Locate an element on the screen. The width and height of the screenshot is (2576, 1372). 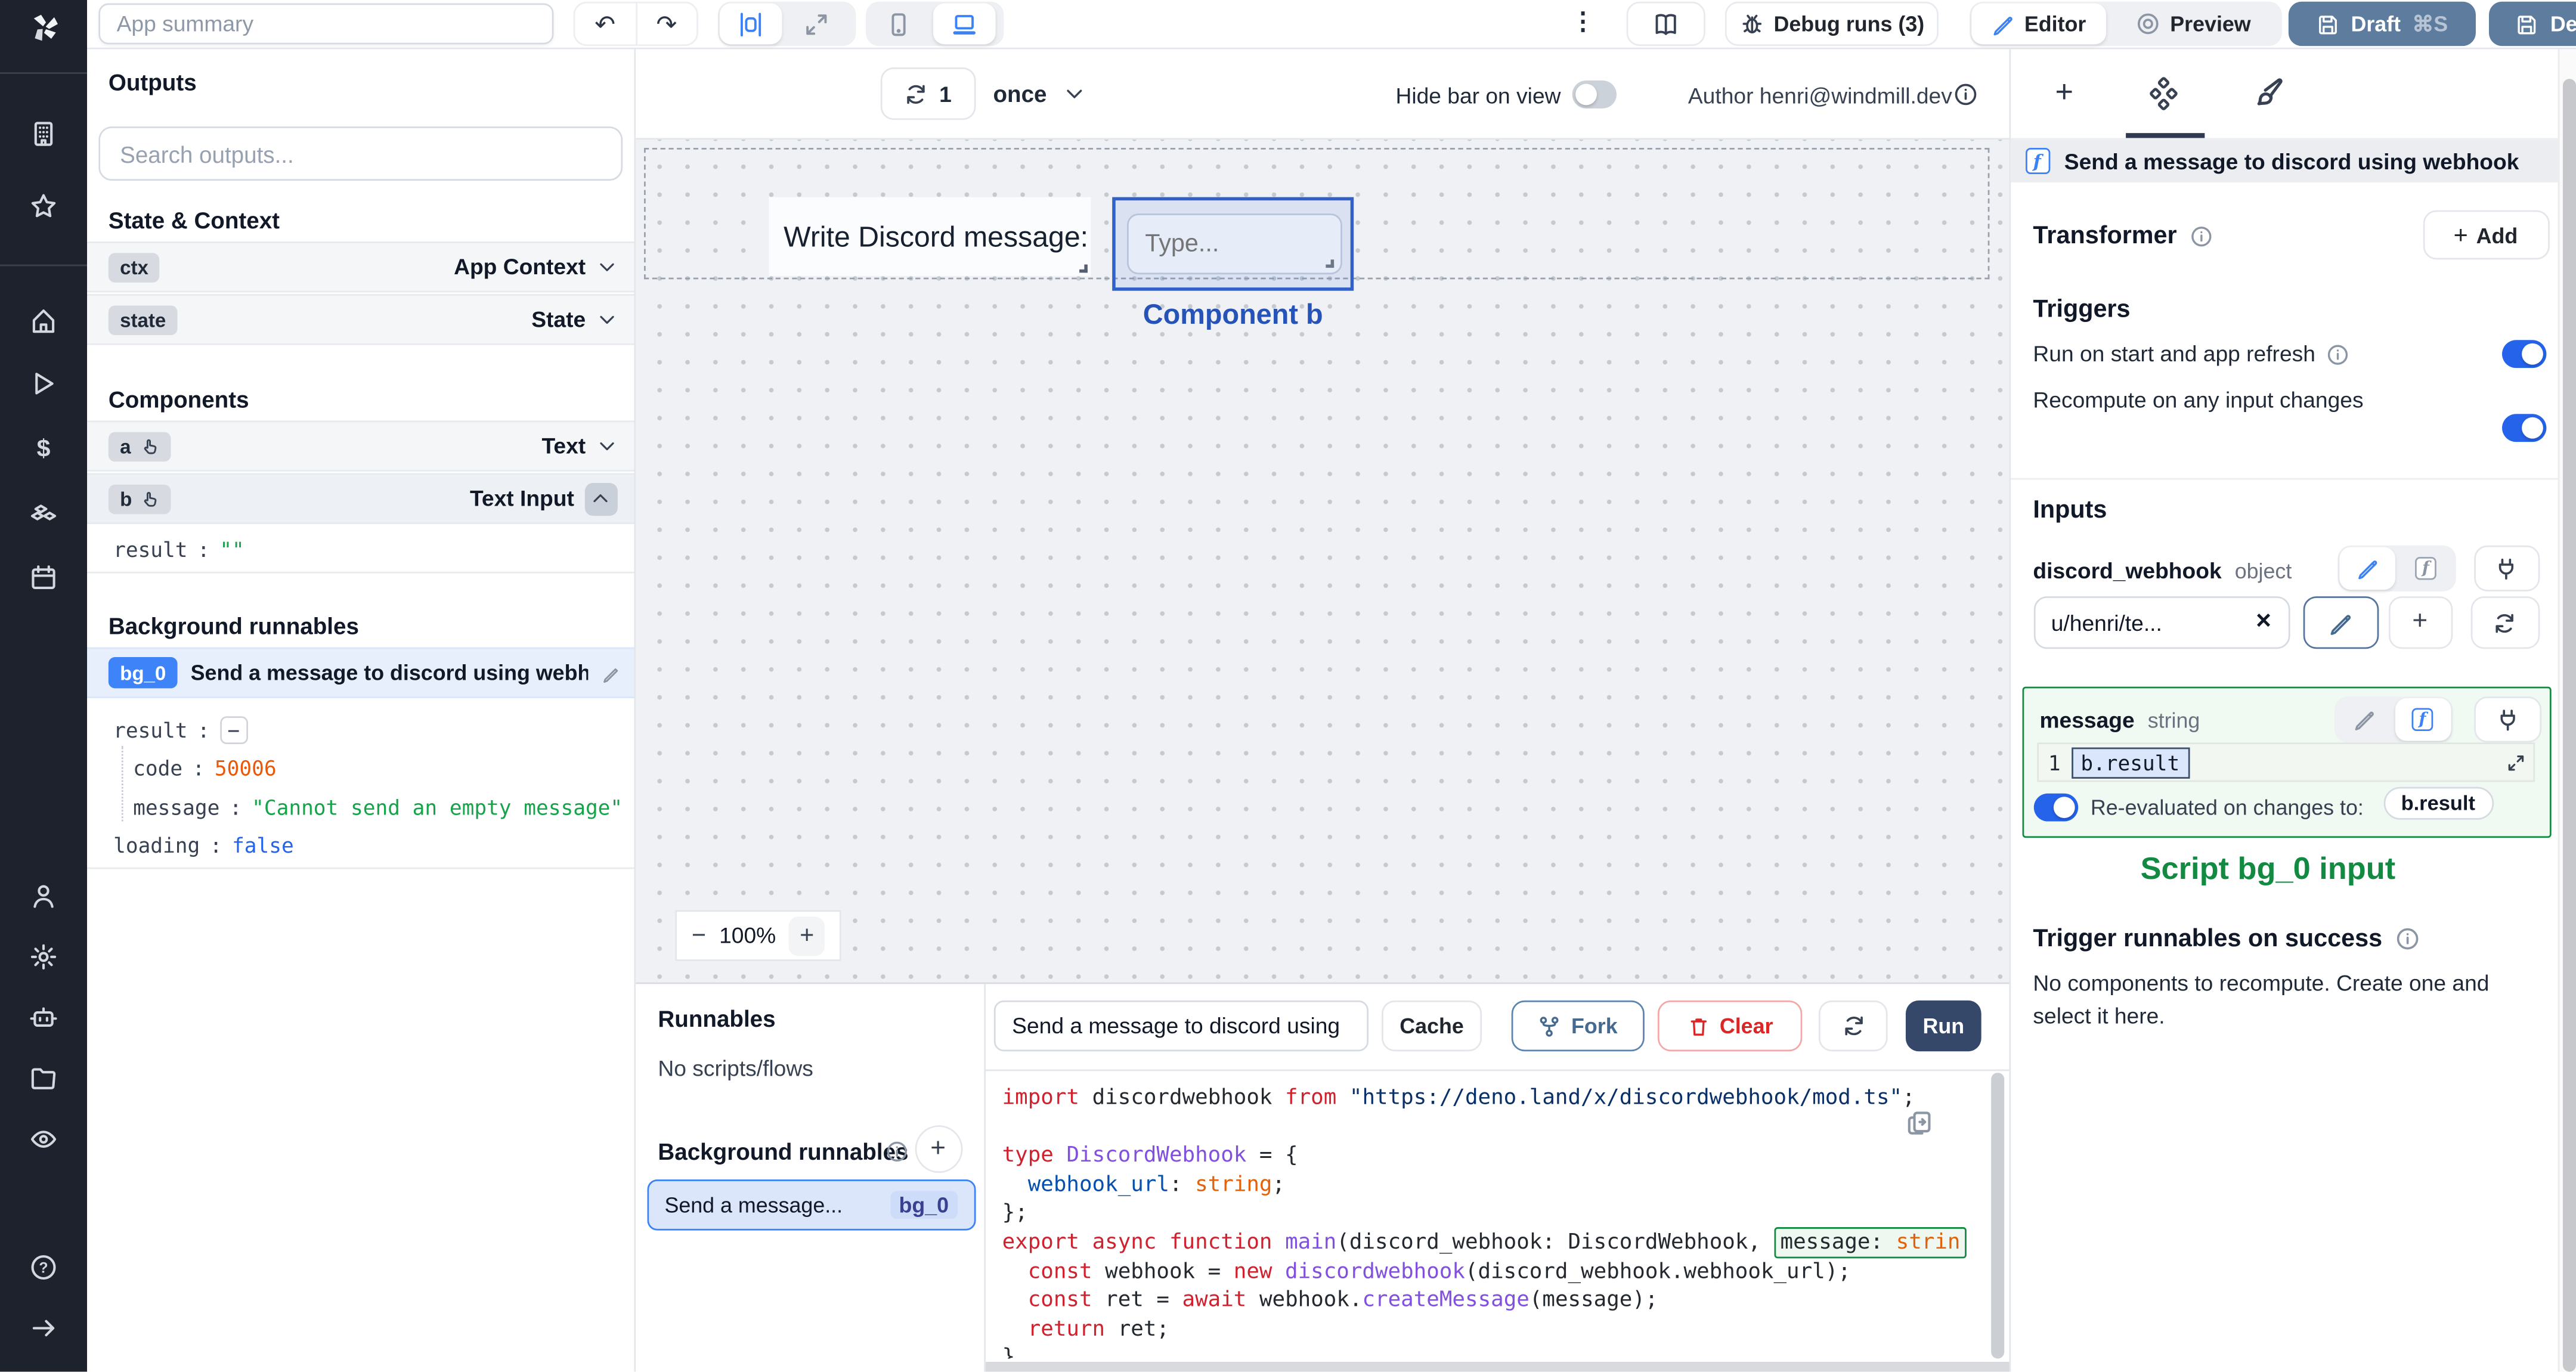
redo-button: ↷ is located at coordinates (667, 24).